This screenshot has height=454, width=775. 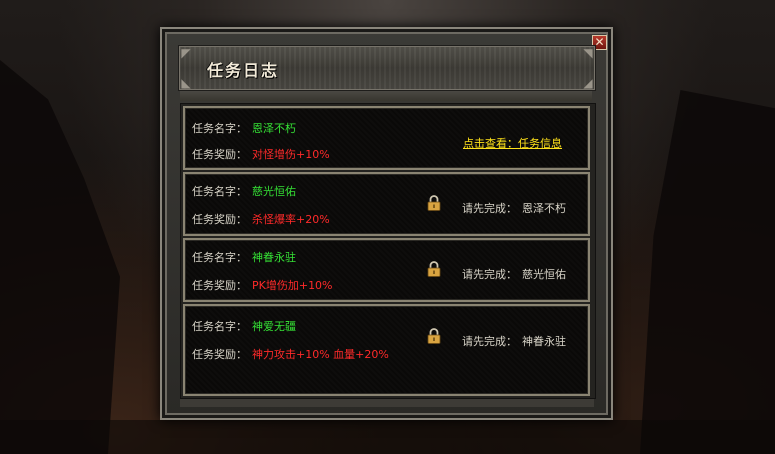 I want to click on corner-ornament-icon: ◥, so click(x=588, y=53).